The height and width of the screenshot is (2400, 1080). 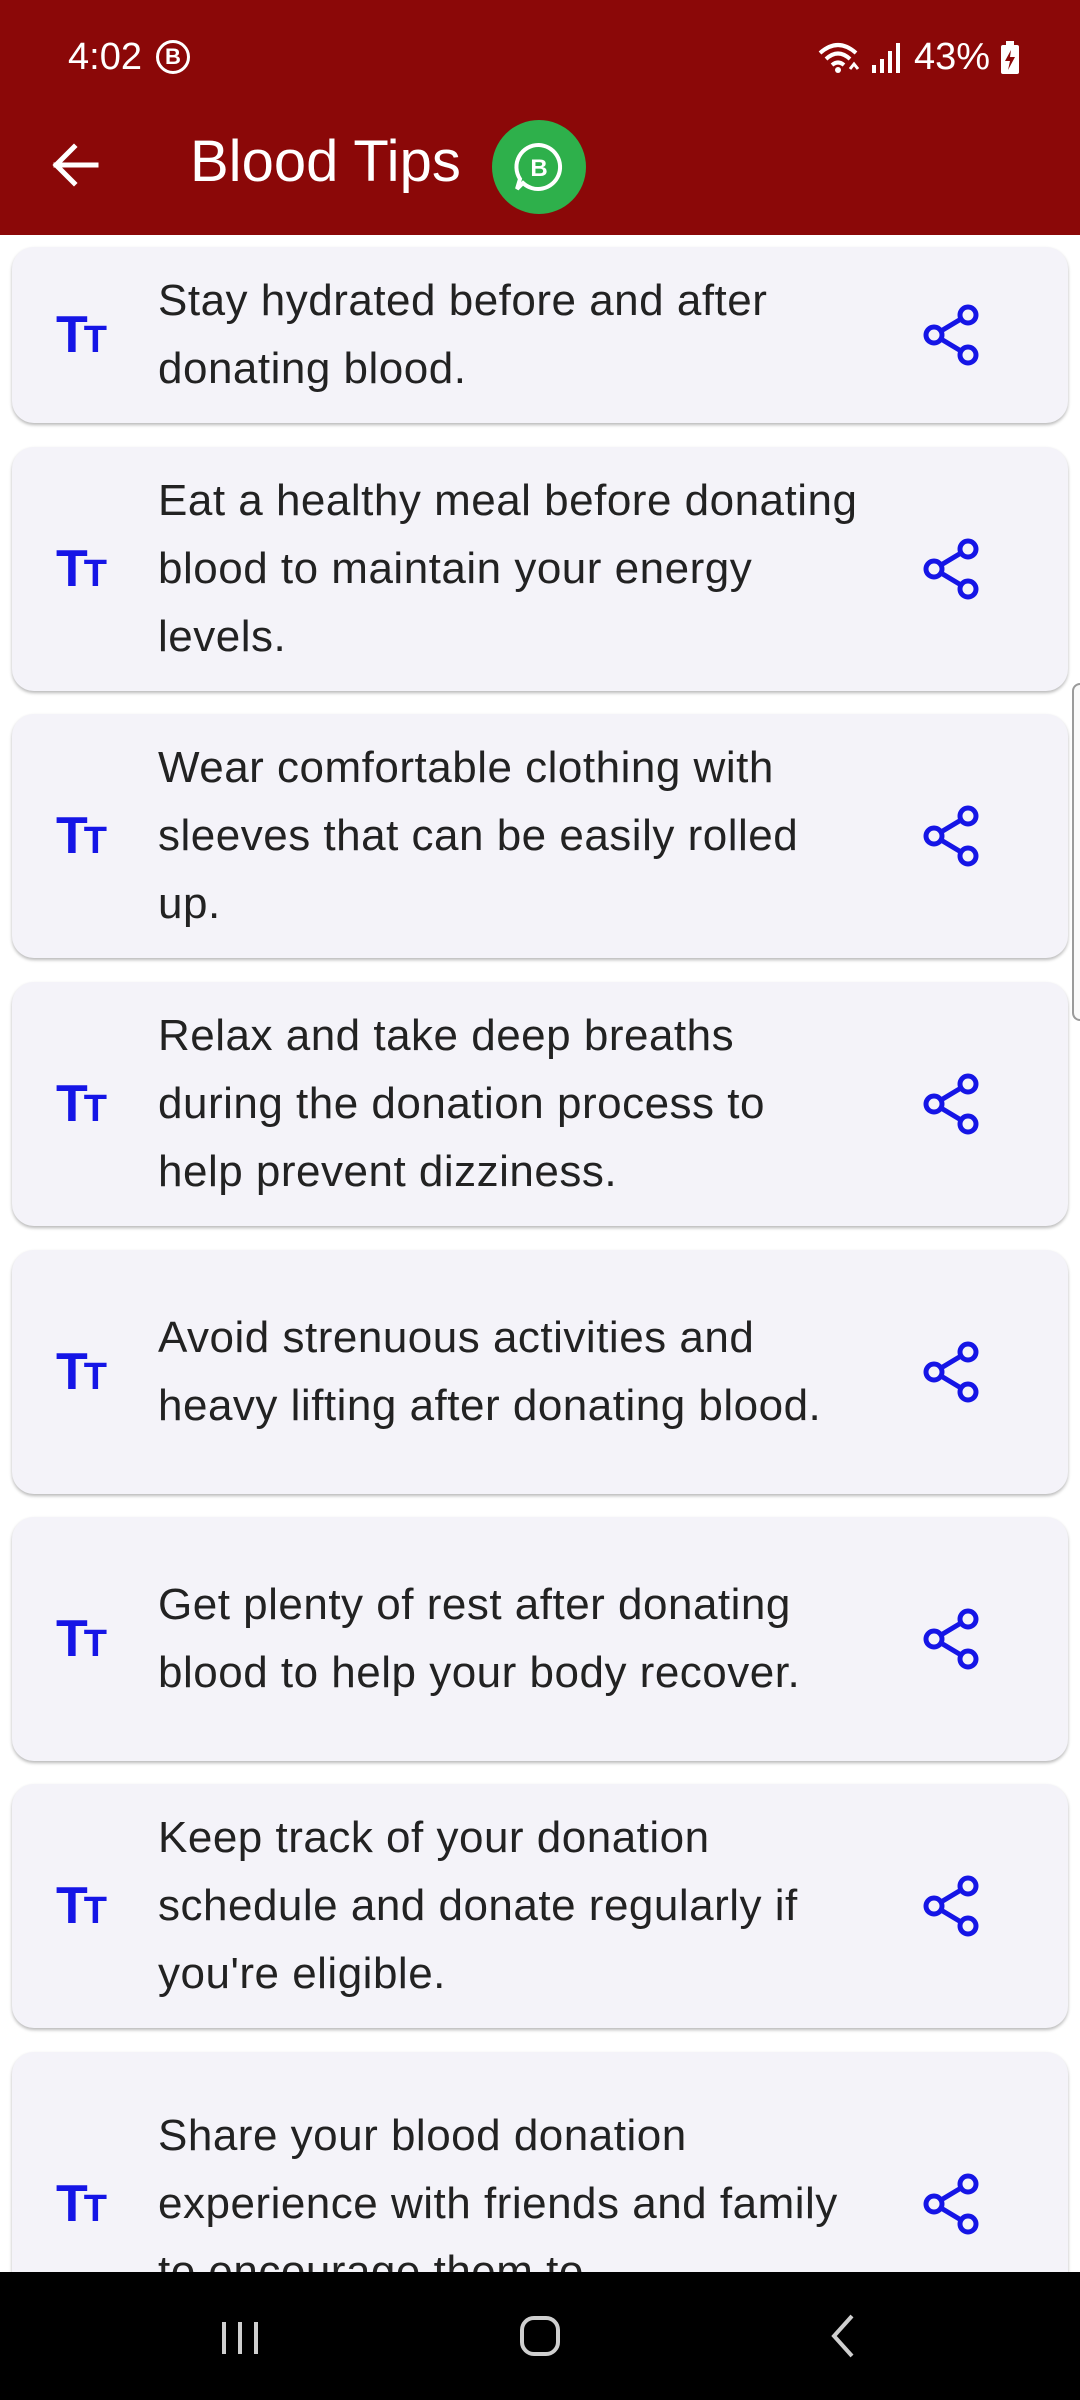 I want to click on status-right: 43%, so click(x=918, y=57).